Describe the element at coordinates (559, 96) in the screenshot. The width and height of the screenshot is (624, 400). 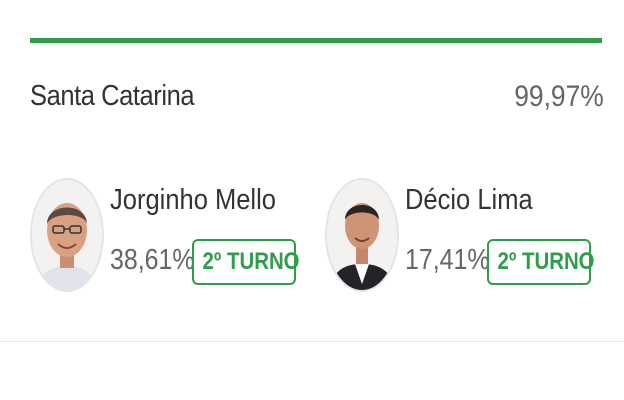
I see `votes-counted-percent: 99,97%` at that location.